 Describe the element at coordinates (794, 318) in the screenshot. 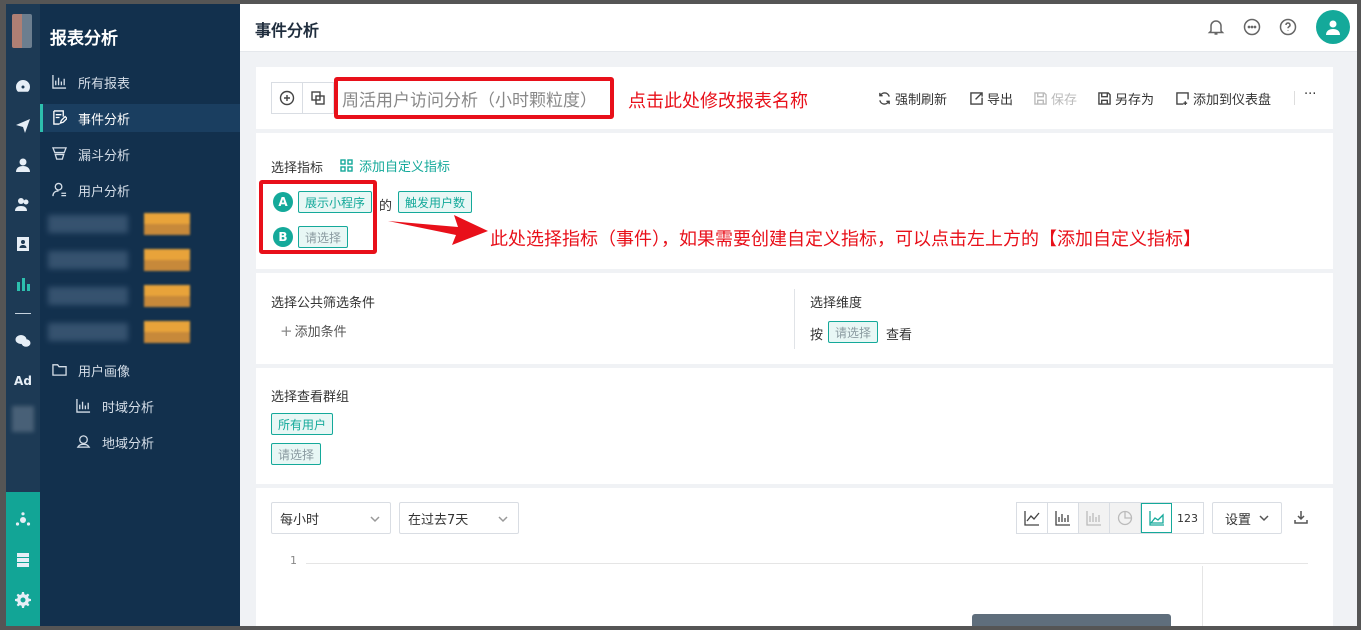

I see `filter-section: 选择公共筛选条件 + 添加条件 选择维度 按 请选择 查看` at that location.